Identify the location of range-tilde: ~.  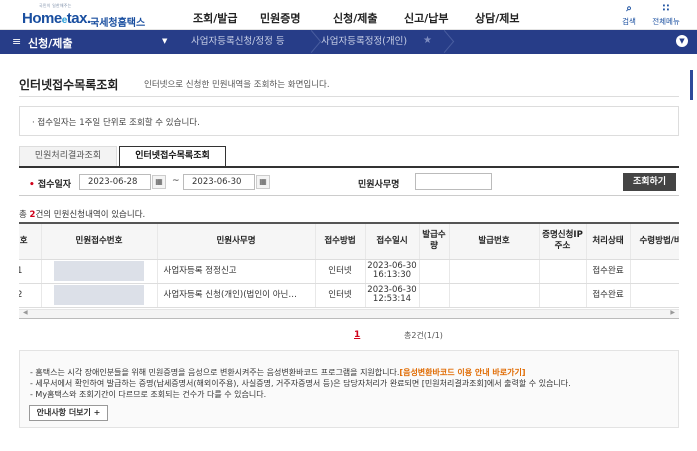
(176, 181).